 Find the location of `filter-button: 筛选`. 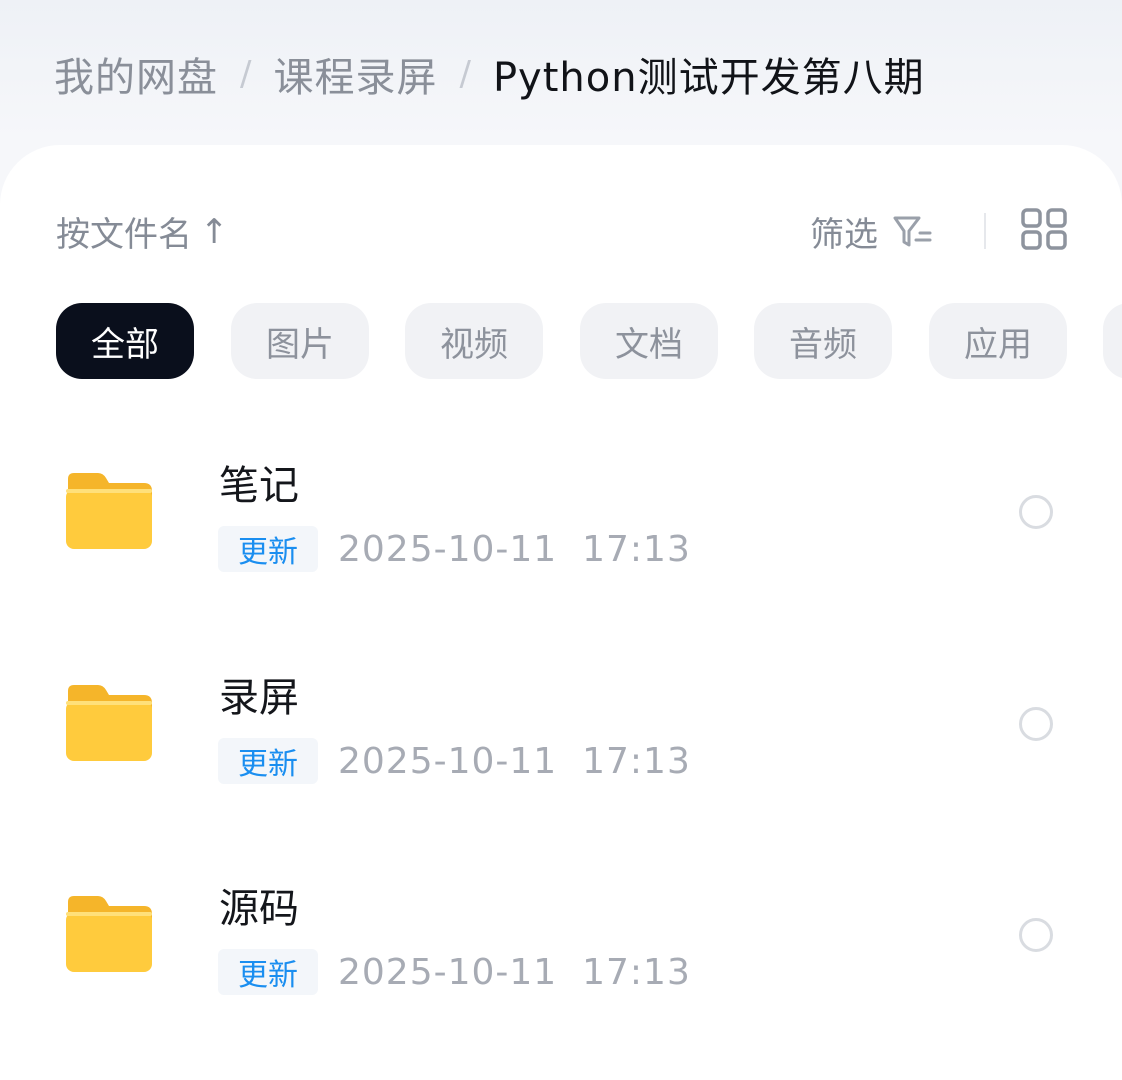

filter-button: 筛选 is located at coordinates (871, 231).